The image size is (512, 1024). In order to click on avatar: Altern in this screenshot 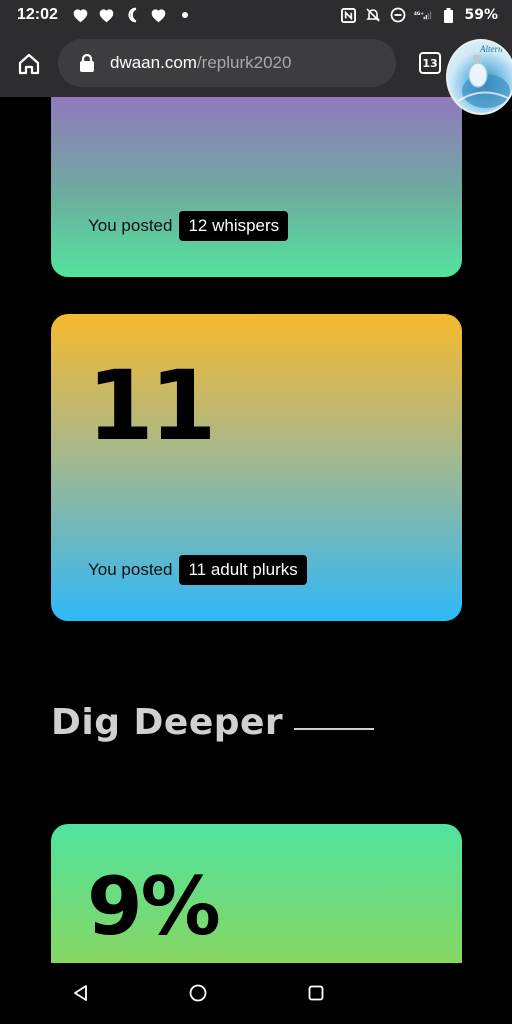, I will do `click(479, 77)`.